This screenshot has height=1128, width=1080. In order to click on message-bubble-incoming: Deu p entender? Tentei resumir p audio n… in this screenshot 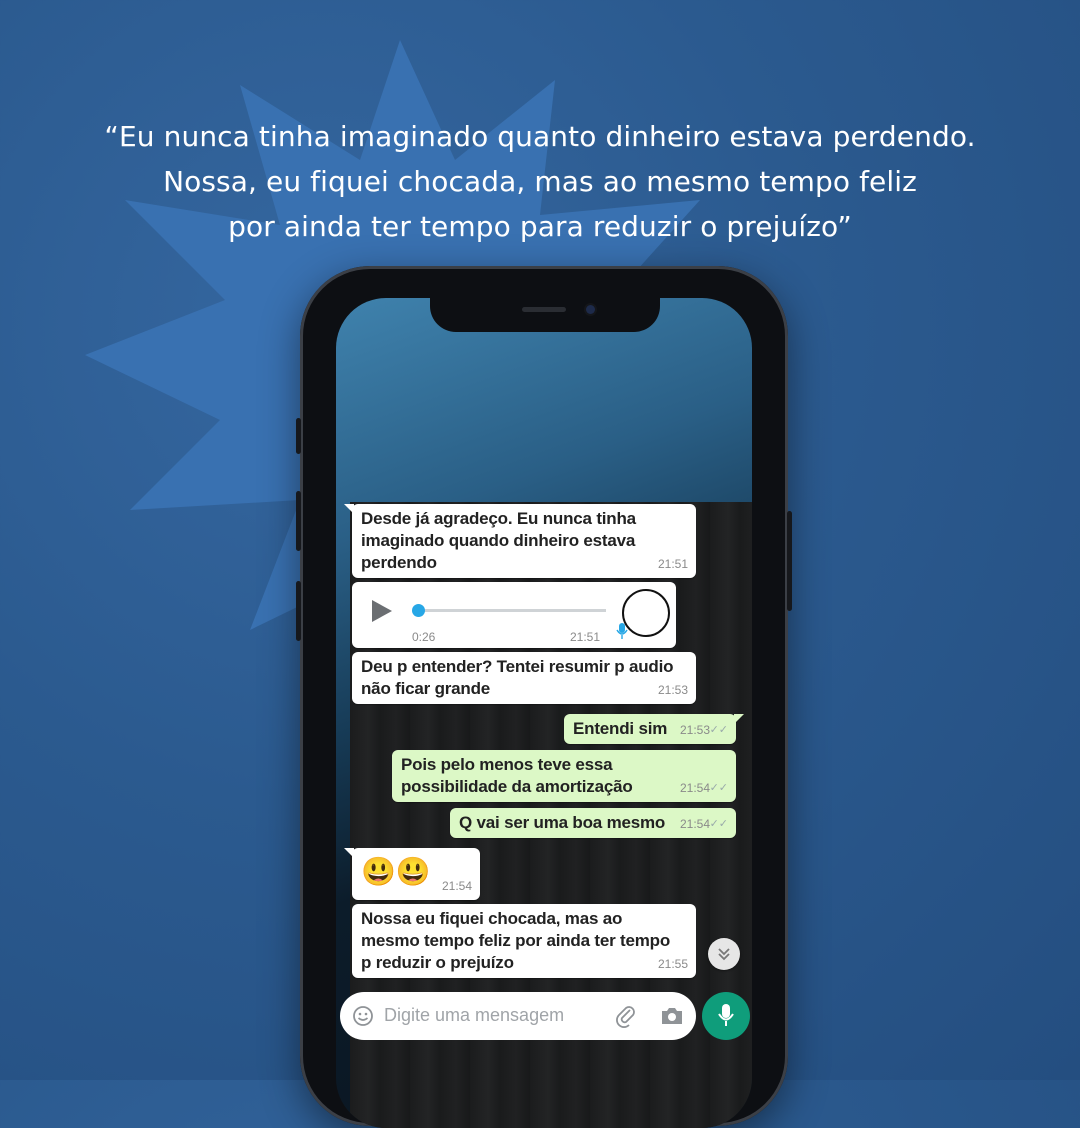, I will do `click(524, 678)`.